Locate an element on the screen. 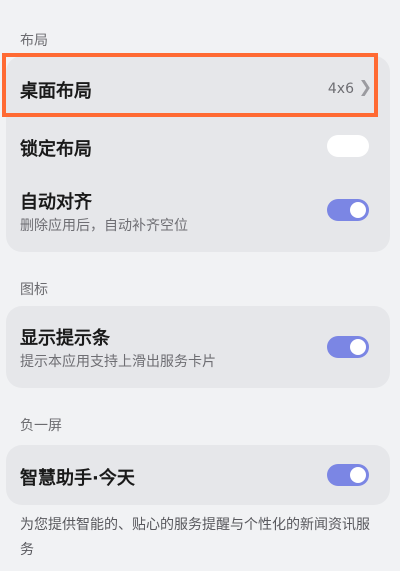 The width and height of the screenshot is (400, 571). lock-layout-row: 锁定布局 is located at coordinates (198, 146).